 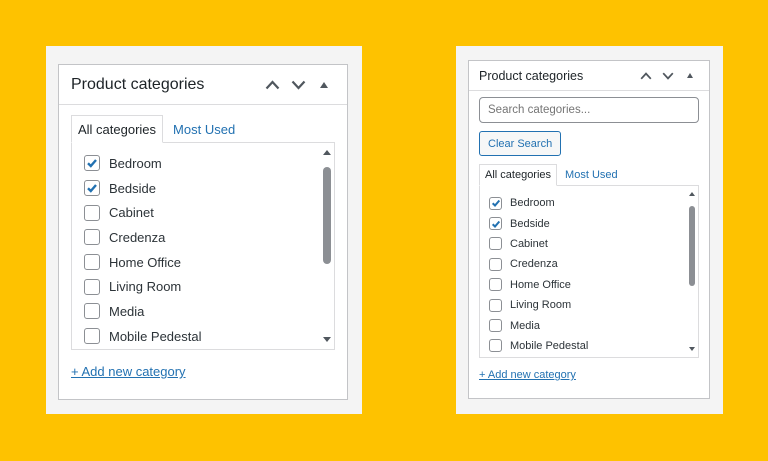 I want to click on search-categories-input, so click(x=589, y=110).